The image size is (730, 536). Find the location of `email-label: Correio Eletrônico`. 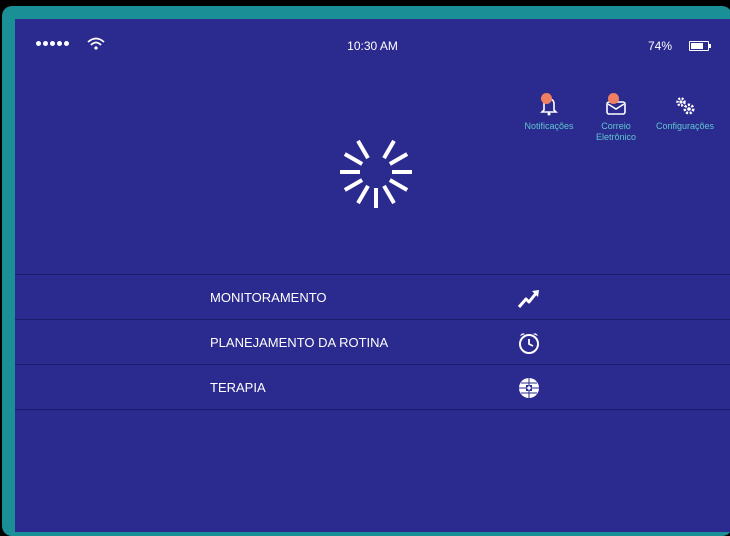

email-label: Correio Eletrônico is located at coordinates (616, 131).